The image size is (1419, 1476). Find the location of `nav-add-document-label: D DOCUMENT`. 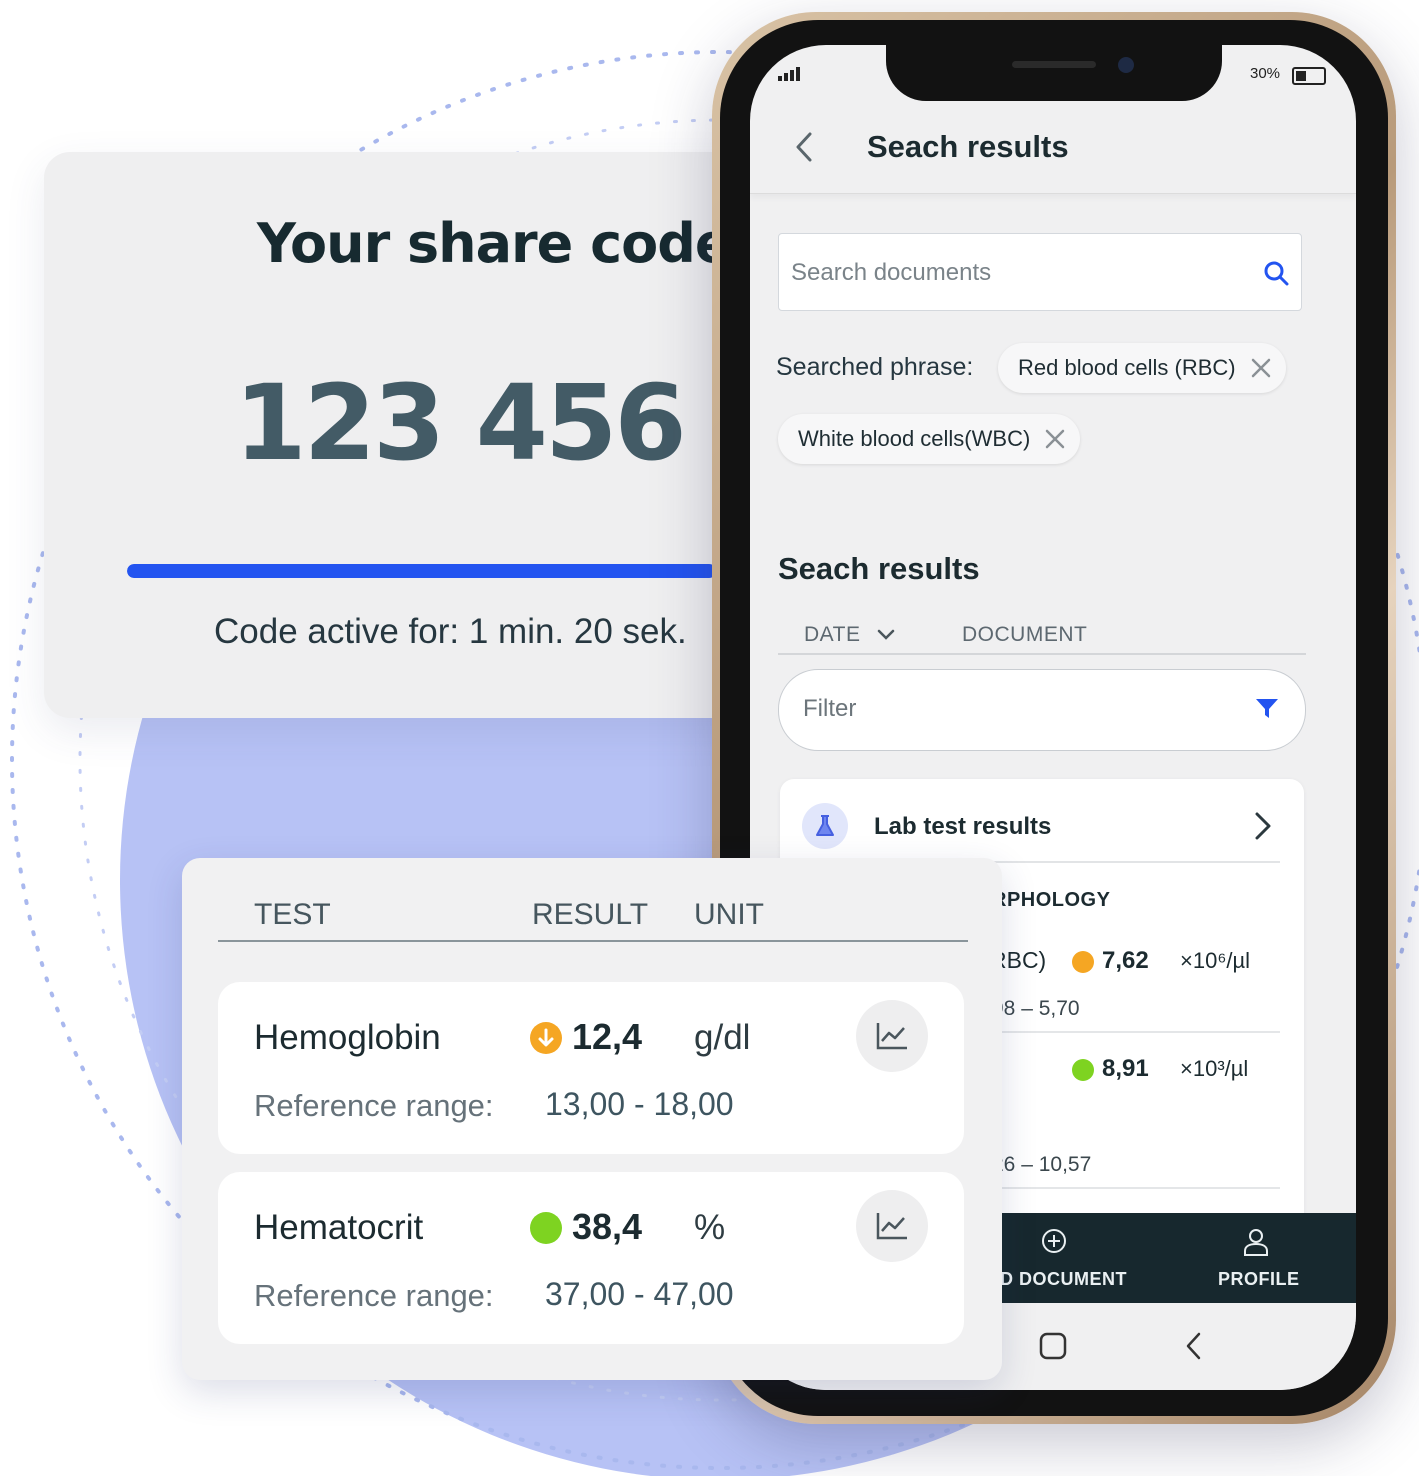

nav-add-document-label: D DOCUMENT is located at coordinates (1063, 1279).